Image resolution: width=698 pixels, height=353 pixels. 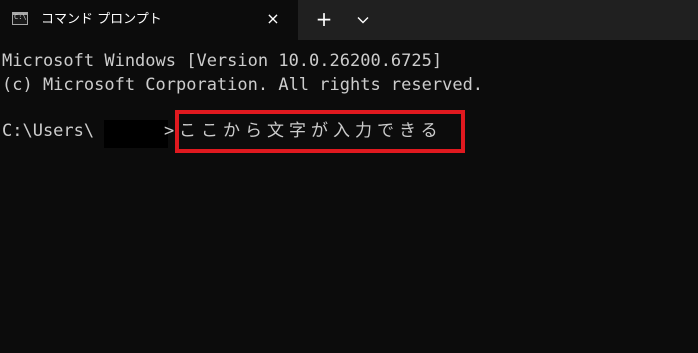 I want to click on new-tab-icon: +, so click(x=324, y=20).